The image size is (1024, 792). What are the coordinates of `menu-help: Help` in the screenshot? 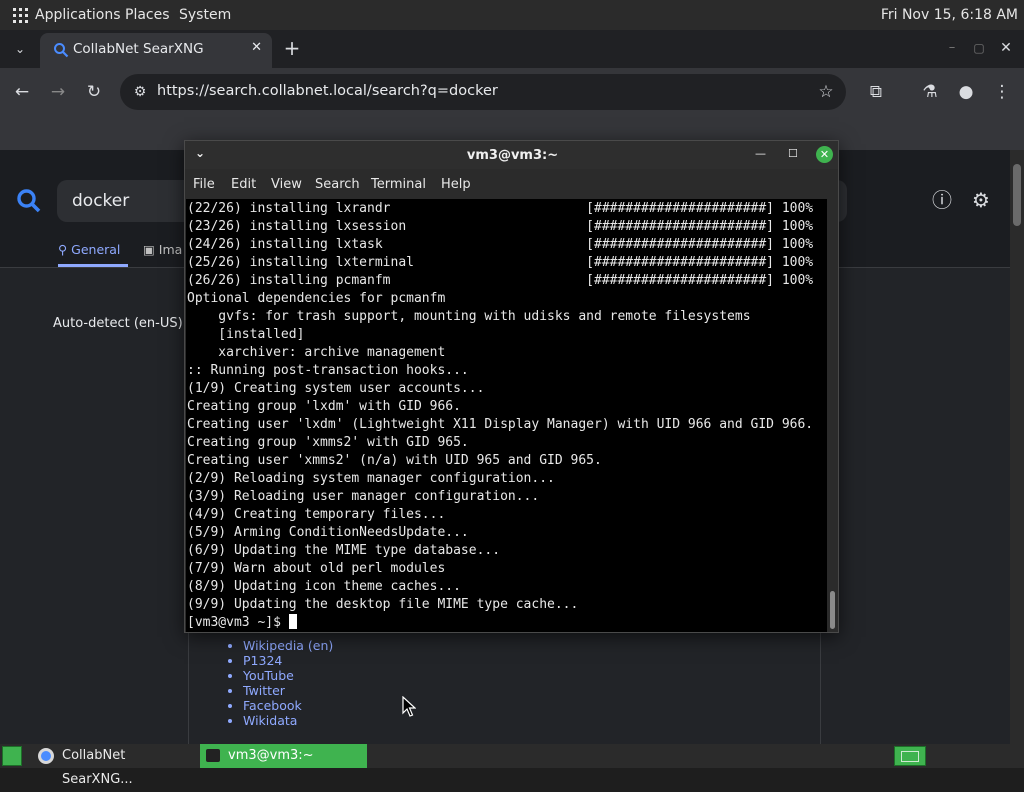 It's located at (456, 184).